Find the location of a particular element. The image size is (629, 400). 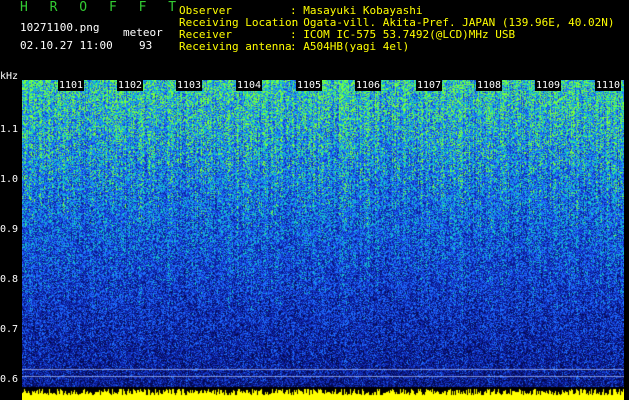

time-label: 1103 is located at coordinates (189, 85).